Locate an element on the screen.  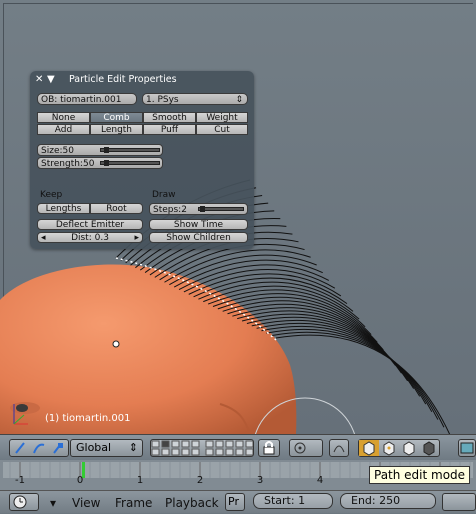
edit-mode-icons is located at coordinates (397, 448).